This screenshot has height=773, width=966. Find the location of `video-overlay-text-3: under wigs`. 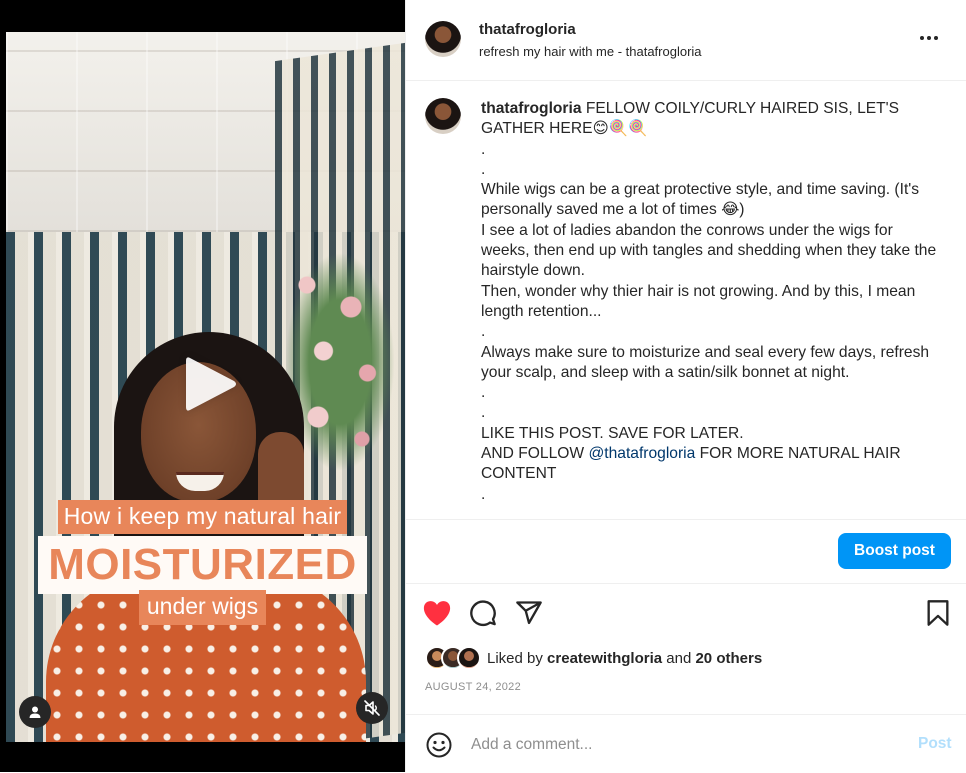

video-overlay-text-3: under wigs is located at coordinates (202, 607).